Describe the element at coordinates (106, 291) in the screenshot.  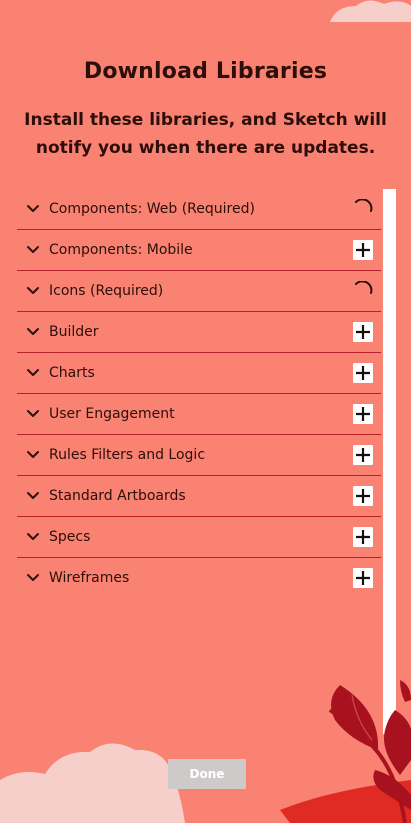
I see `library-label: Icons (Required)` at that location.